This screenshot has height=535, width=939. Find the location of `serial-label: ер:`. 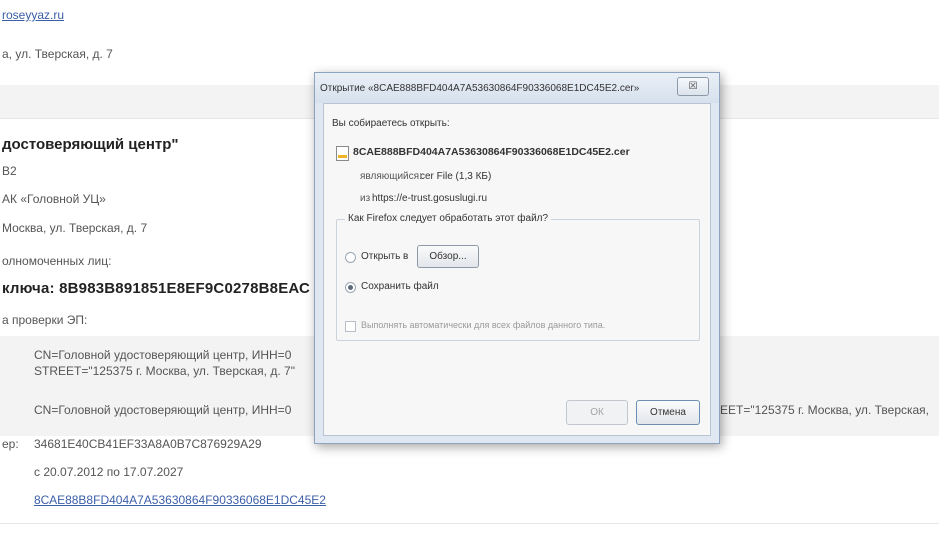

serial-label: ер: is located at coordinates (10, 444).